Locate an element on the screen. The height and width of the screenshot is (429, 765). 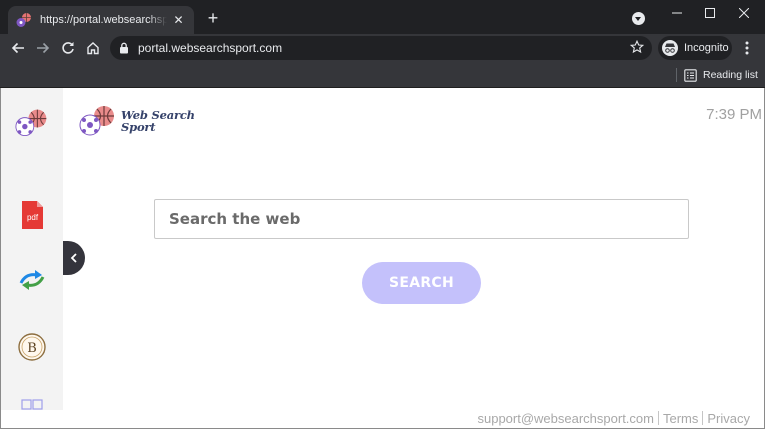
sidebar: pdf B is located at coordinates (32, 249).